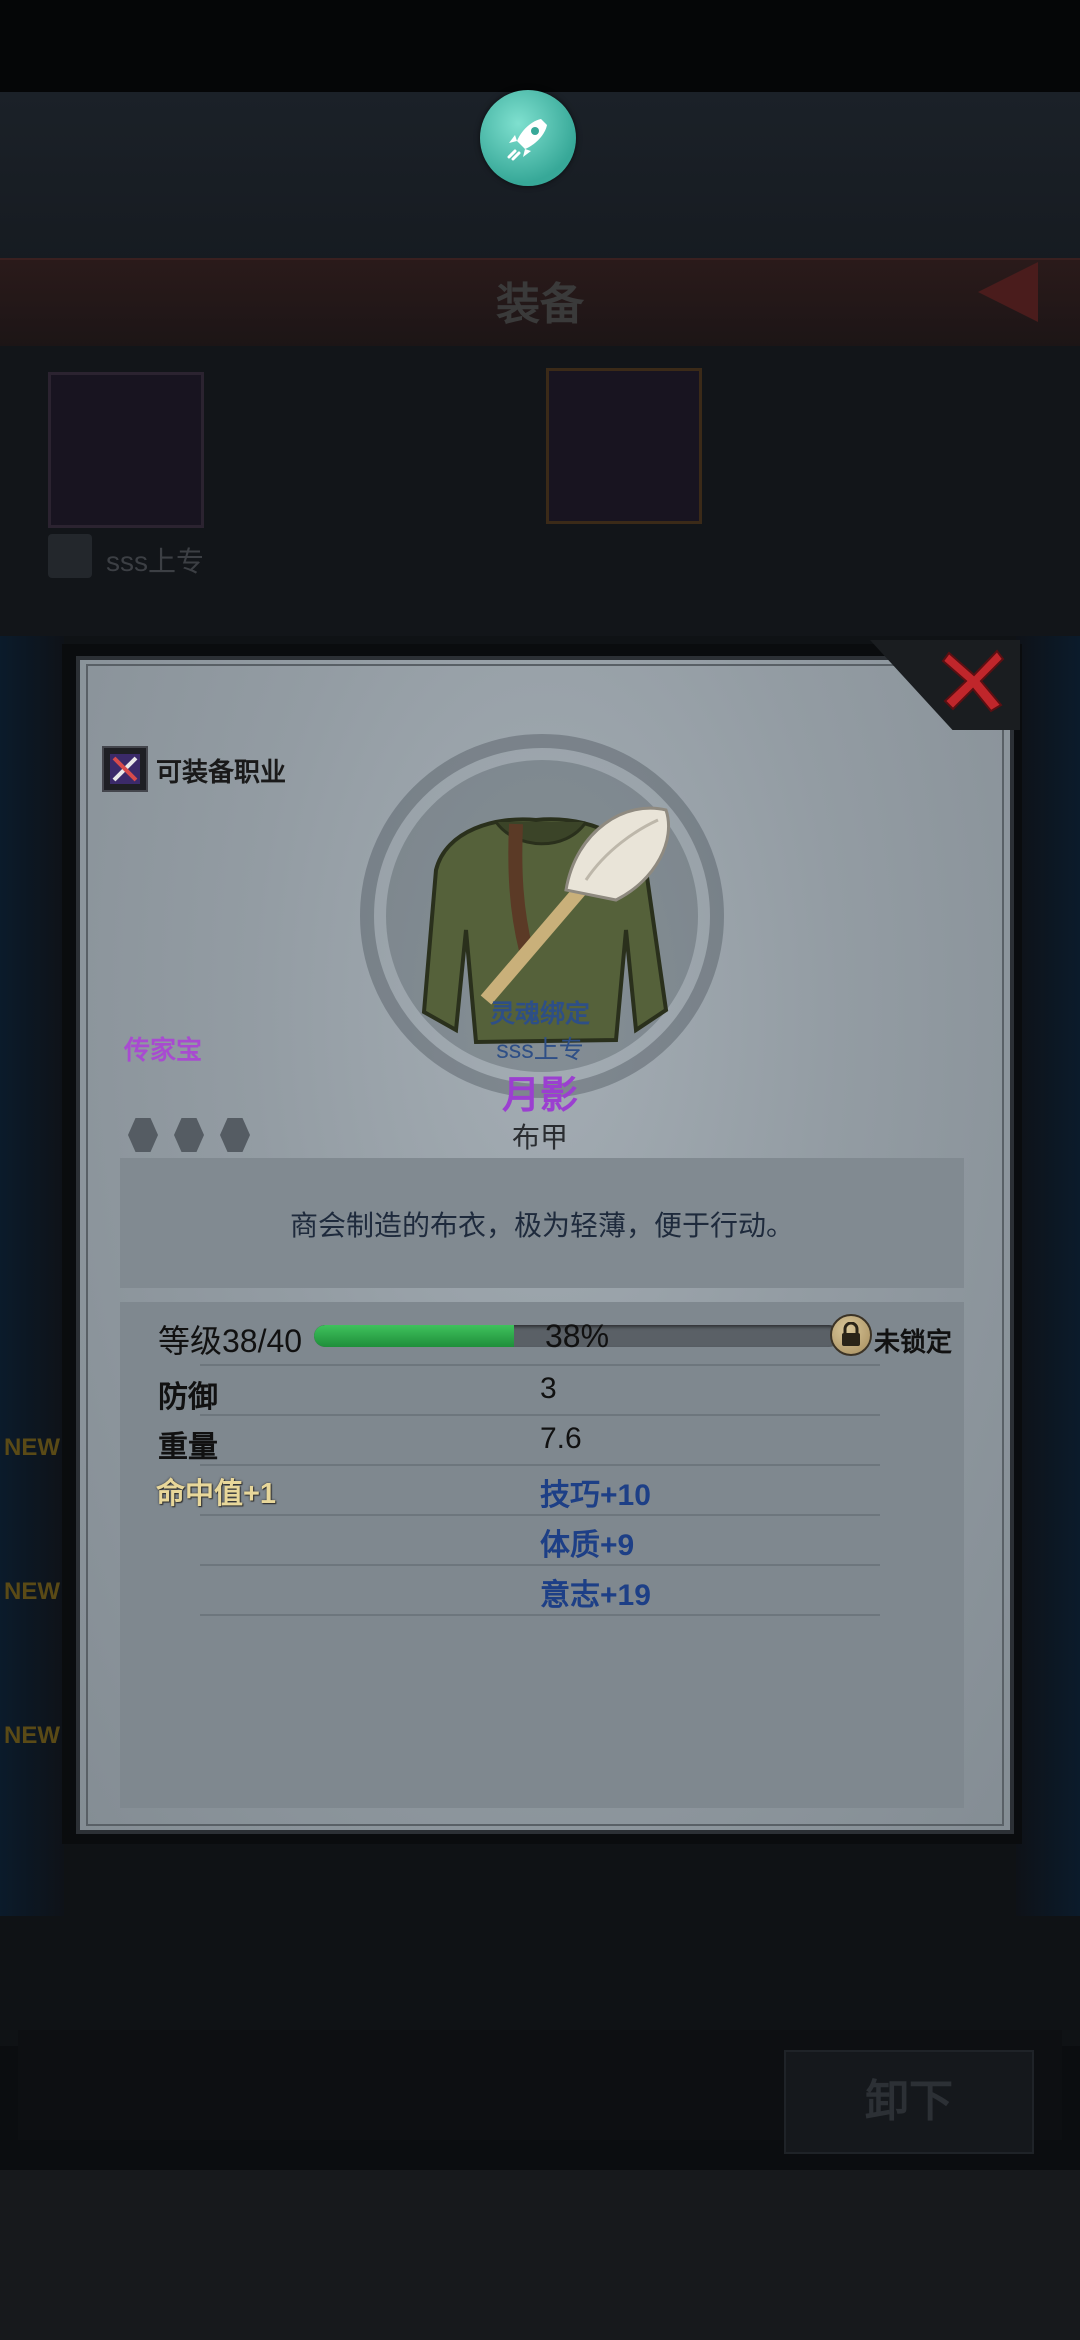 This screenshot has height=2340, width=1080. I want to click on equipment-slot, so click(126, 450).